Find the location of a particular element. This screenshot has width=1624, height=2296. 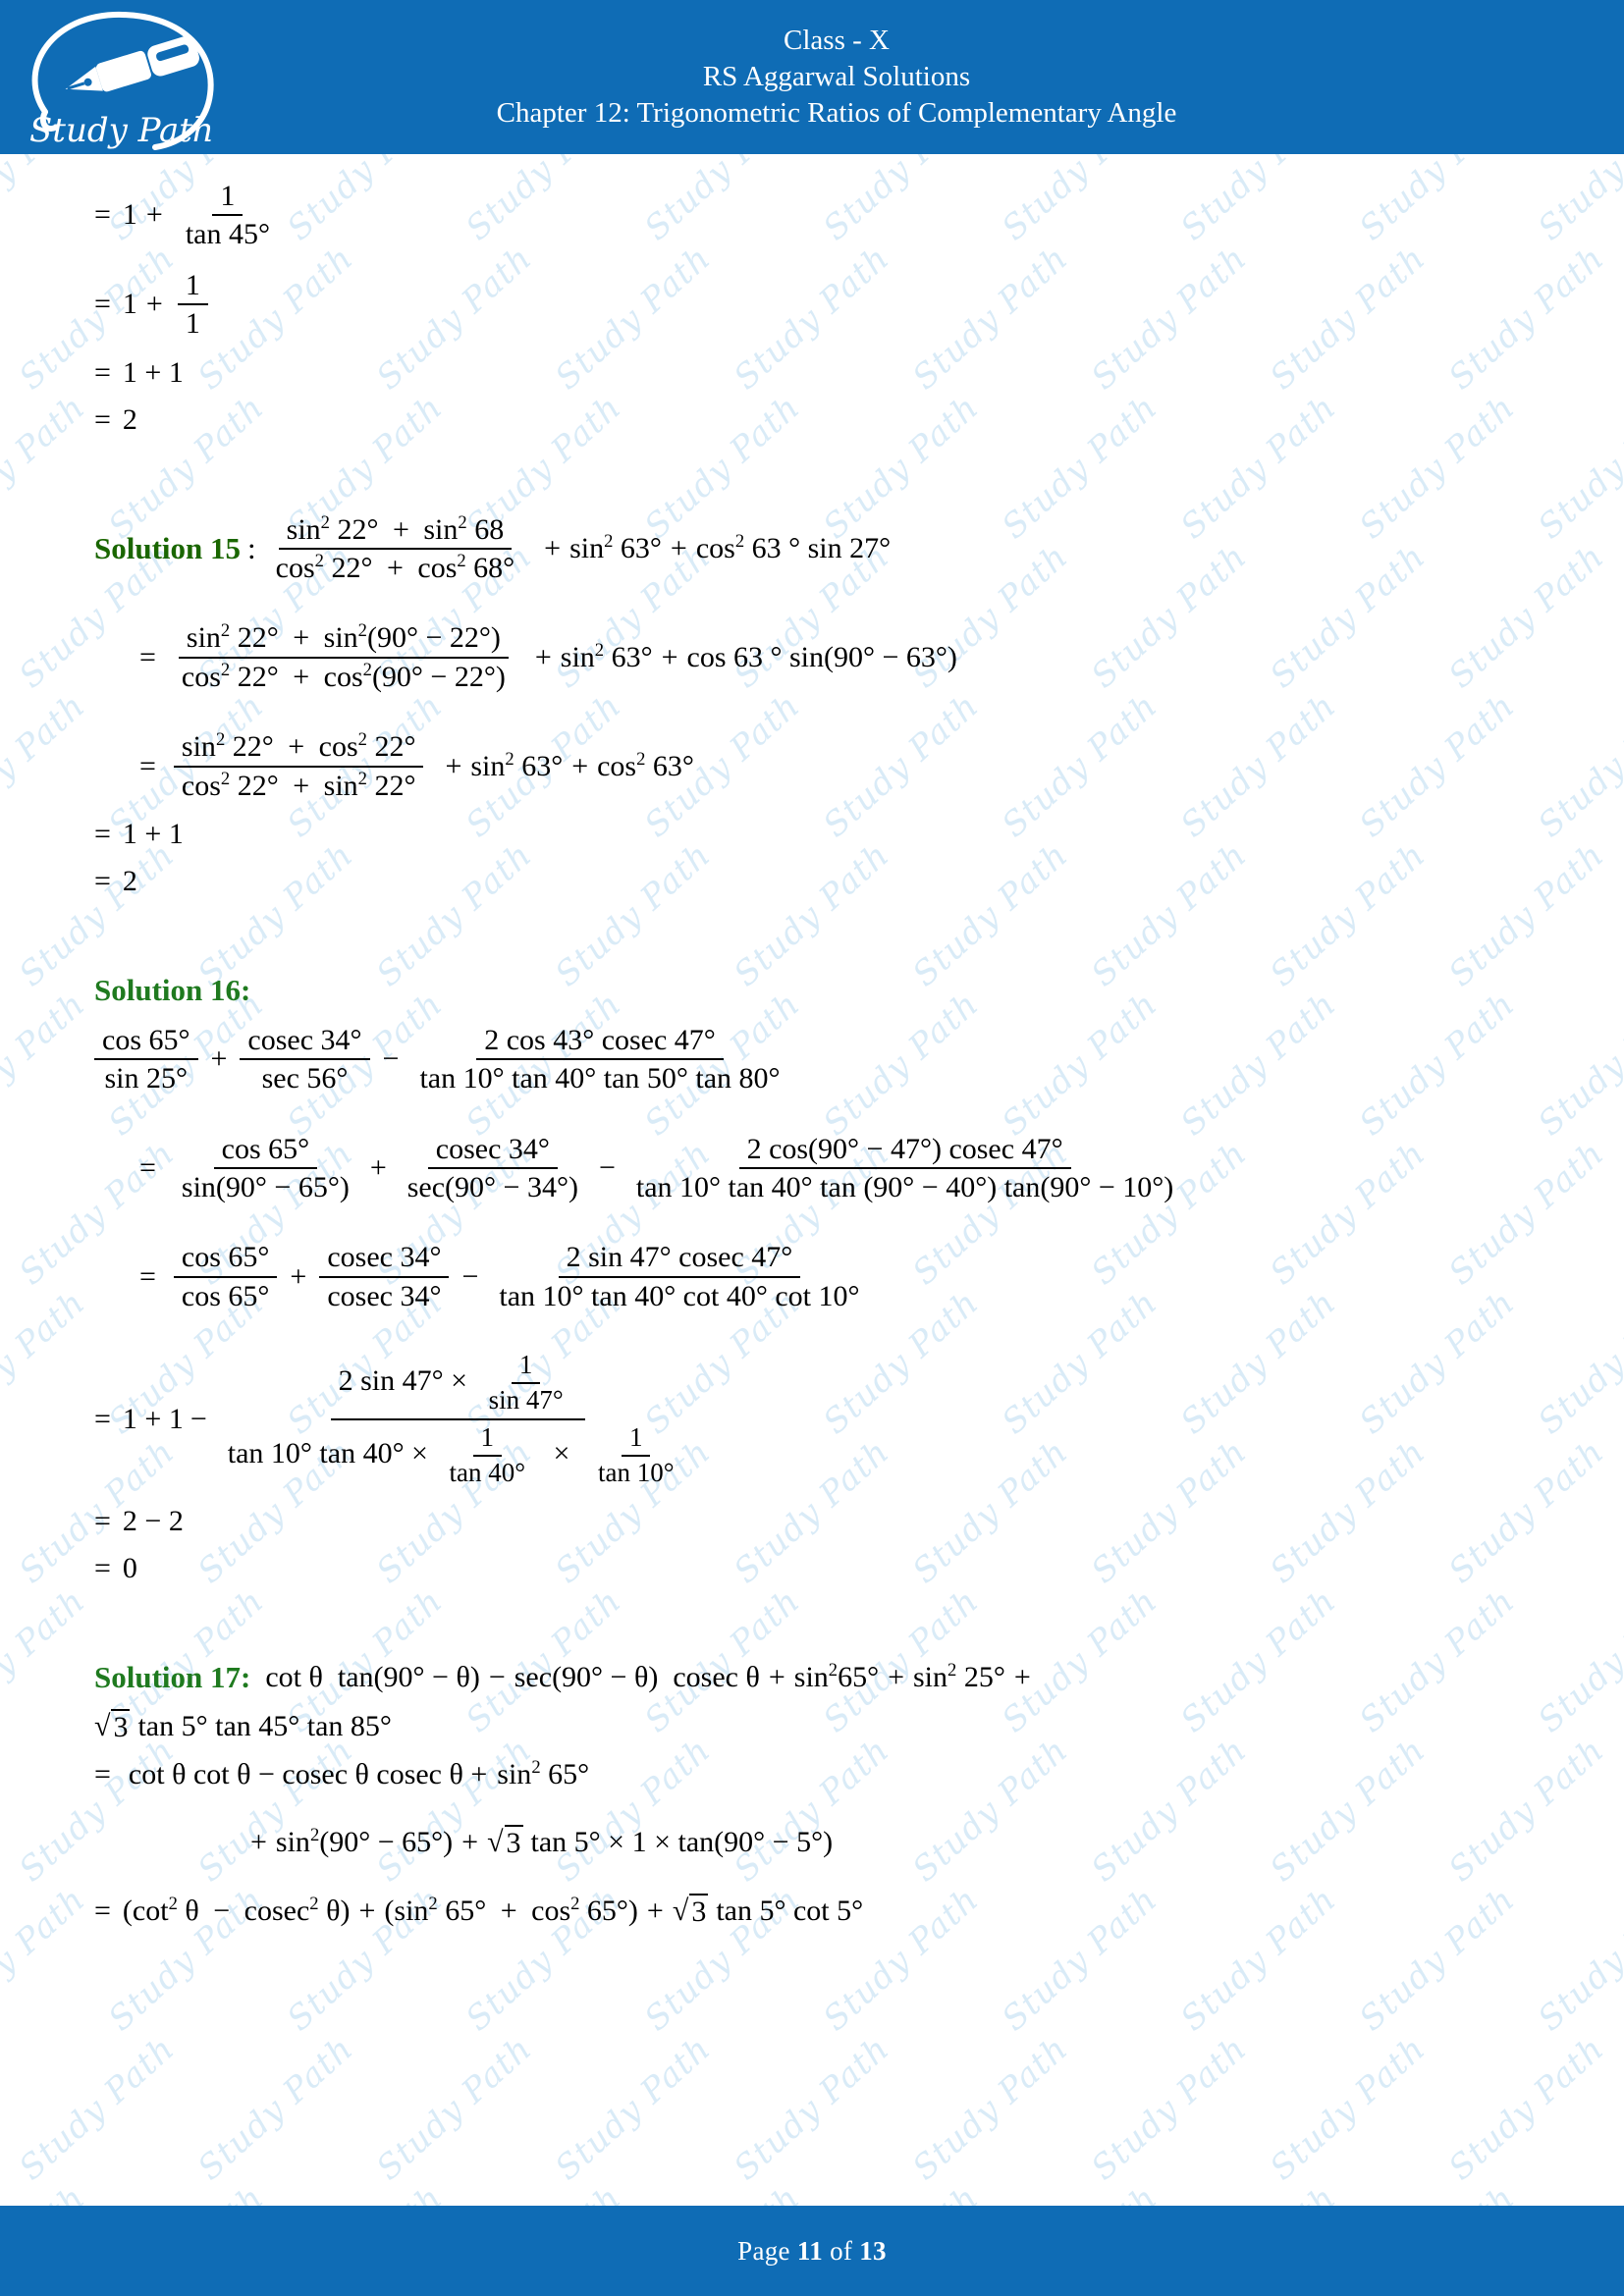

fraction: 1 tan 10° is located at coordinates (636, 1455).